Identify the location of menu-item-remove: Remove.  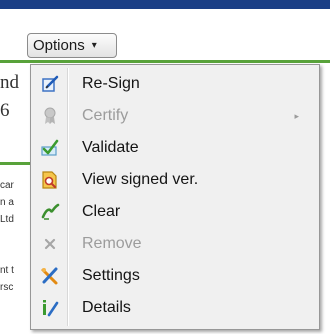
(175, 244).